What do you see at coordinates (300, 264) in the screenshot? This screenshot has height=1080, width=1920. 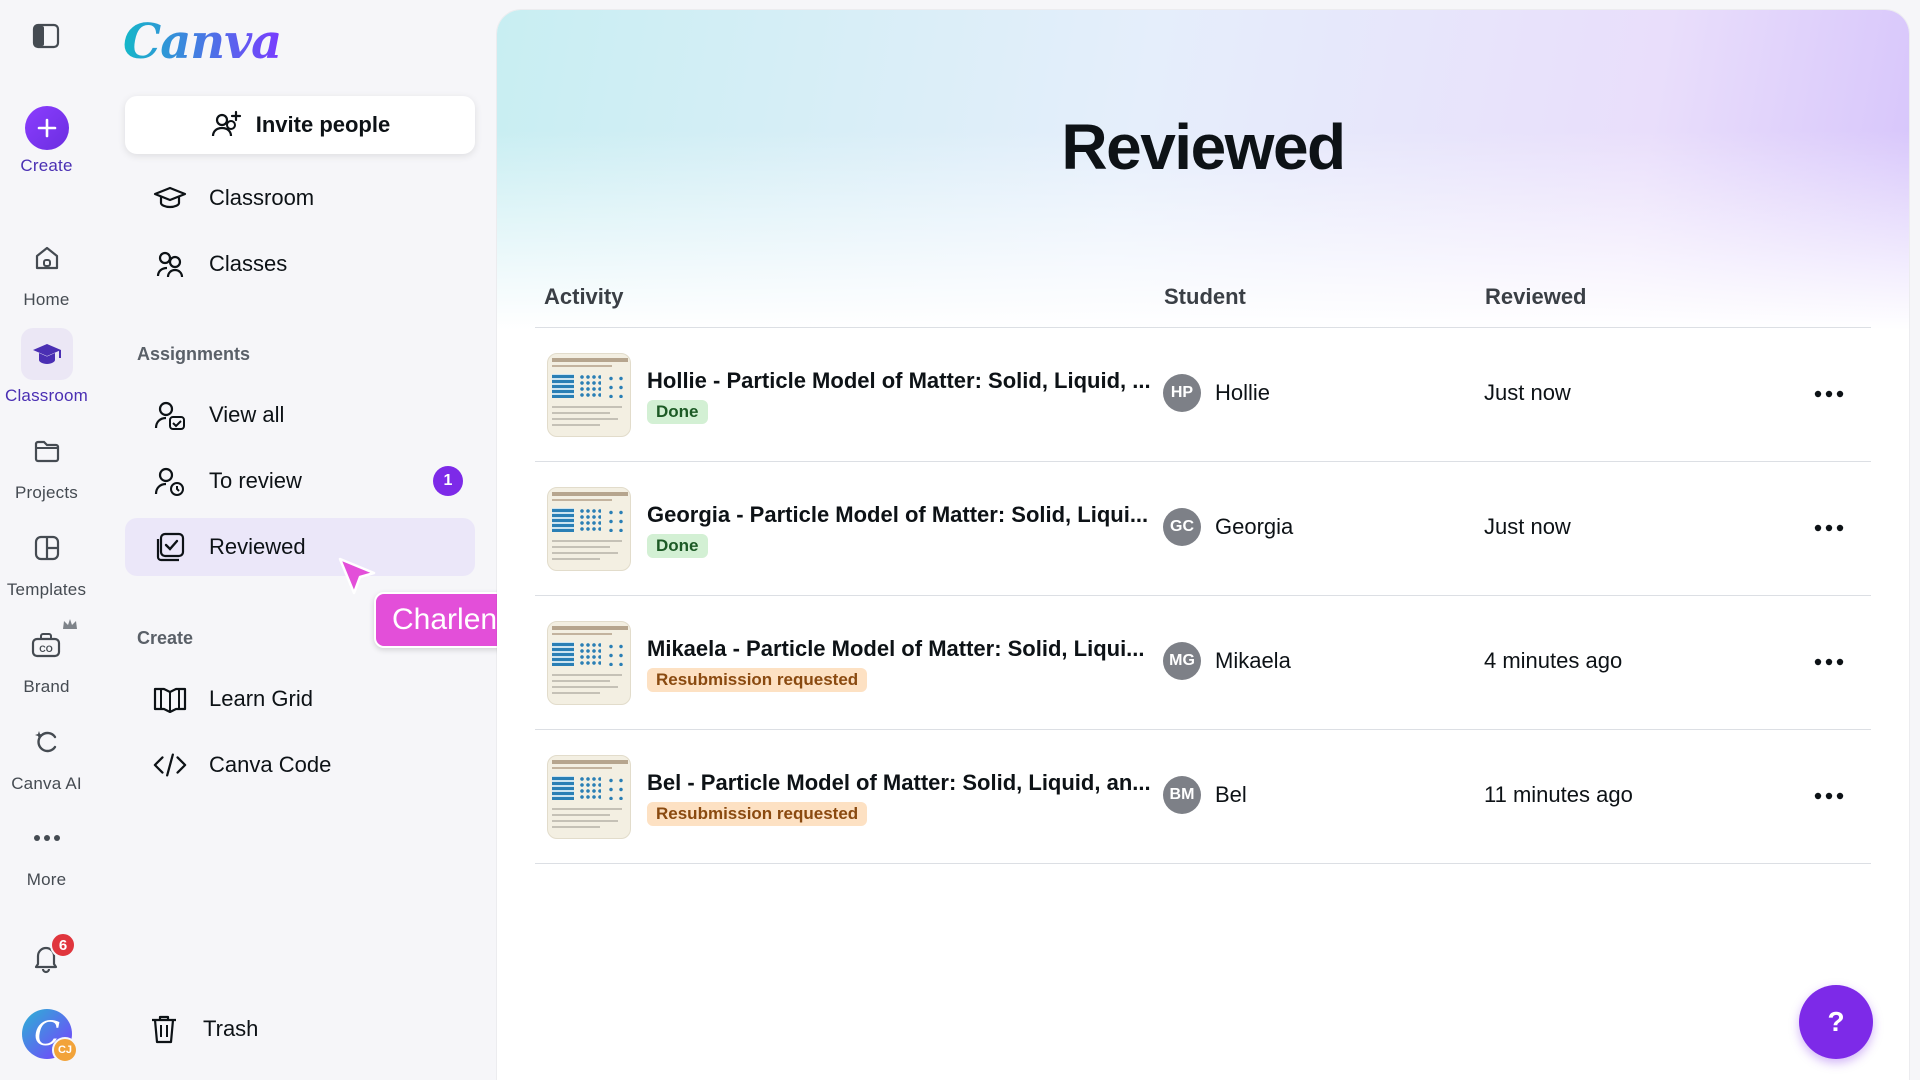 I see `sidebar-item-classes: Classes` at bounding box center [300, 264].